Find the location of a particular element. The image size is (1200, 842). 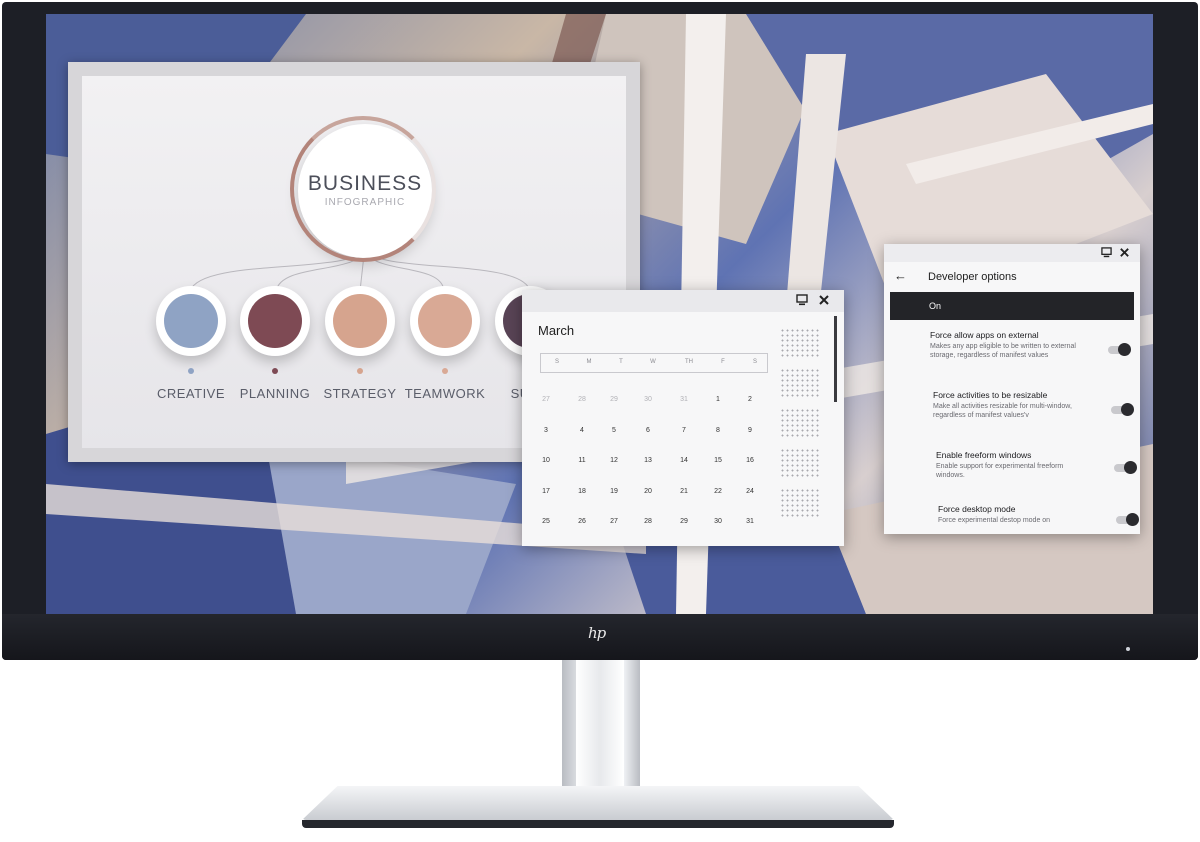

calendar-day: 14 is located at coordinates (684, 460).